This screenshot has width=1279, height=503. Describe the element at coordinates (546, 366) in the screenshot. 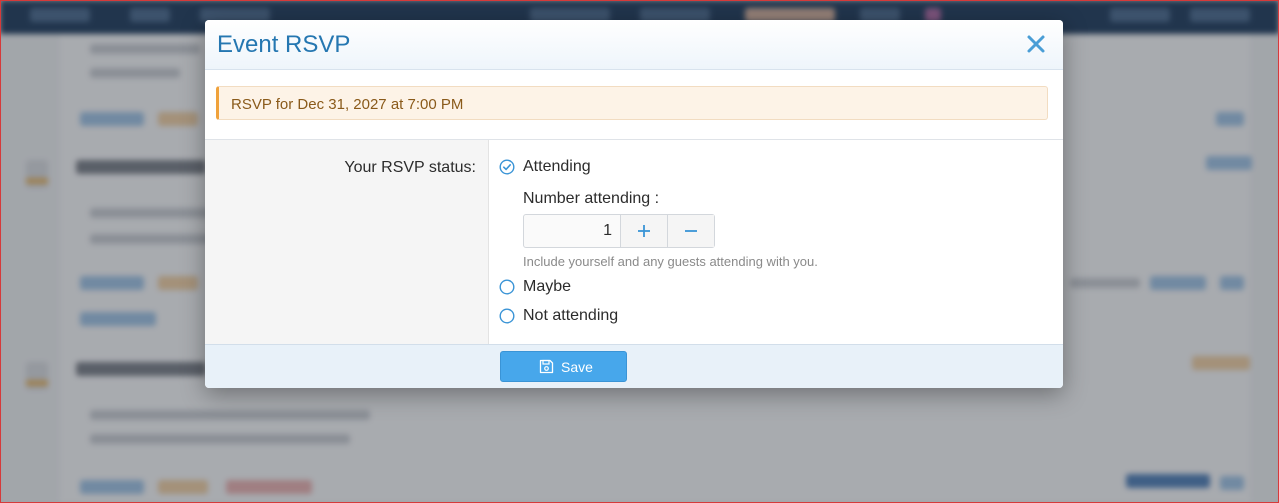

I see `floppy-disk-icon` at that location.